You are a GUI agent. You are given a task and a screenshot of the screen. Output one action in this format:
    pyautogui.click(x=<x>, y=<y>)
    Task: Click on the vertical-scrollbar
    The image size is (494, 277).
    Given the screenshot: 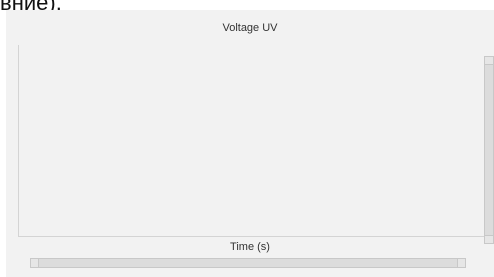 What is the action you would take?
    pyautogui.click(x=489, y=150)
    